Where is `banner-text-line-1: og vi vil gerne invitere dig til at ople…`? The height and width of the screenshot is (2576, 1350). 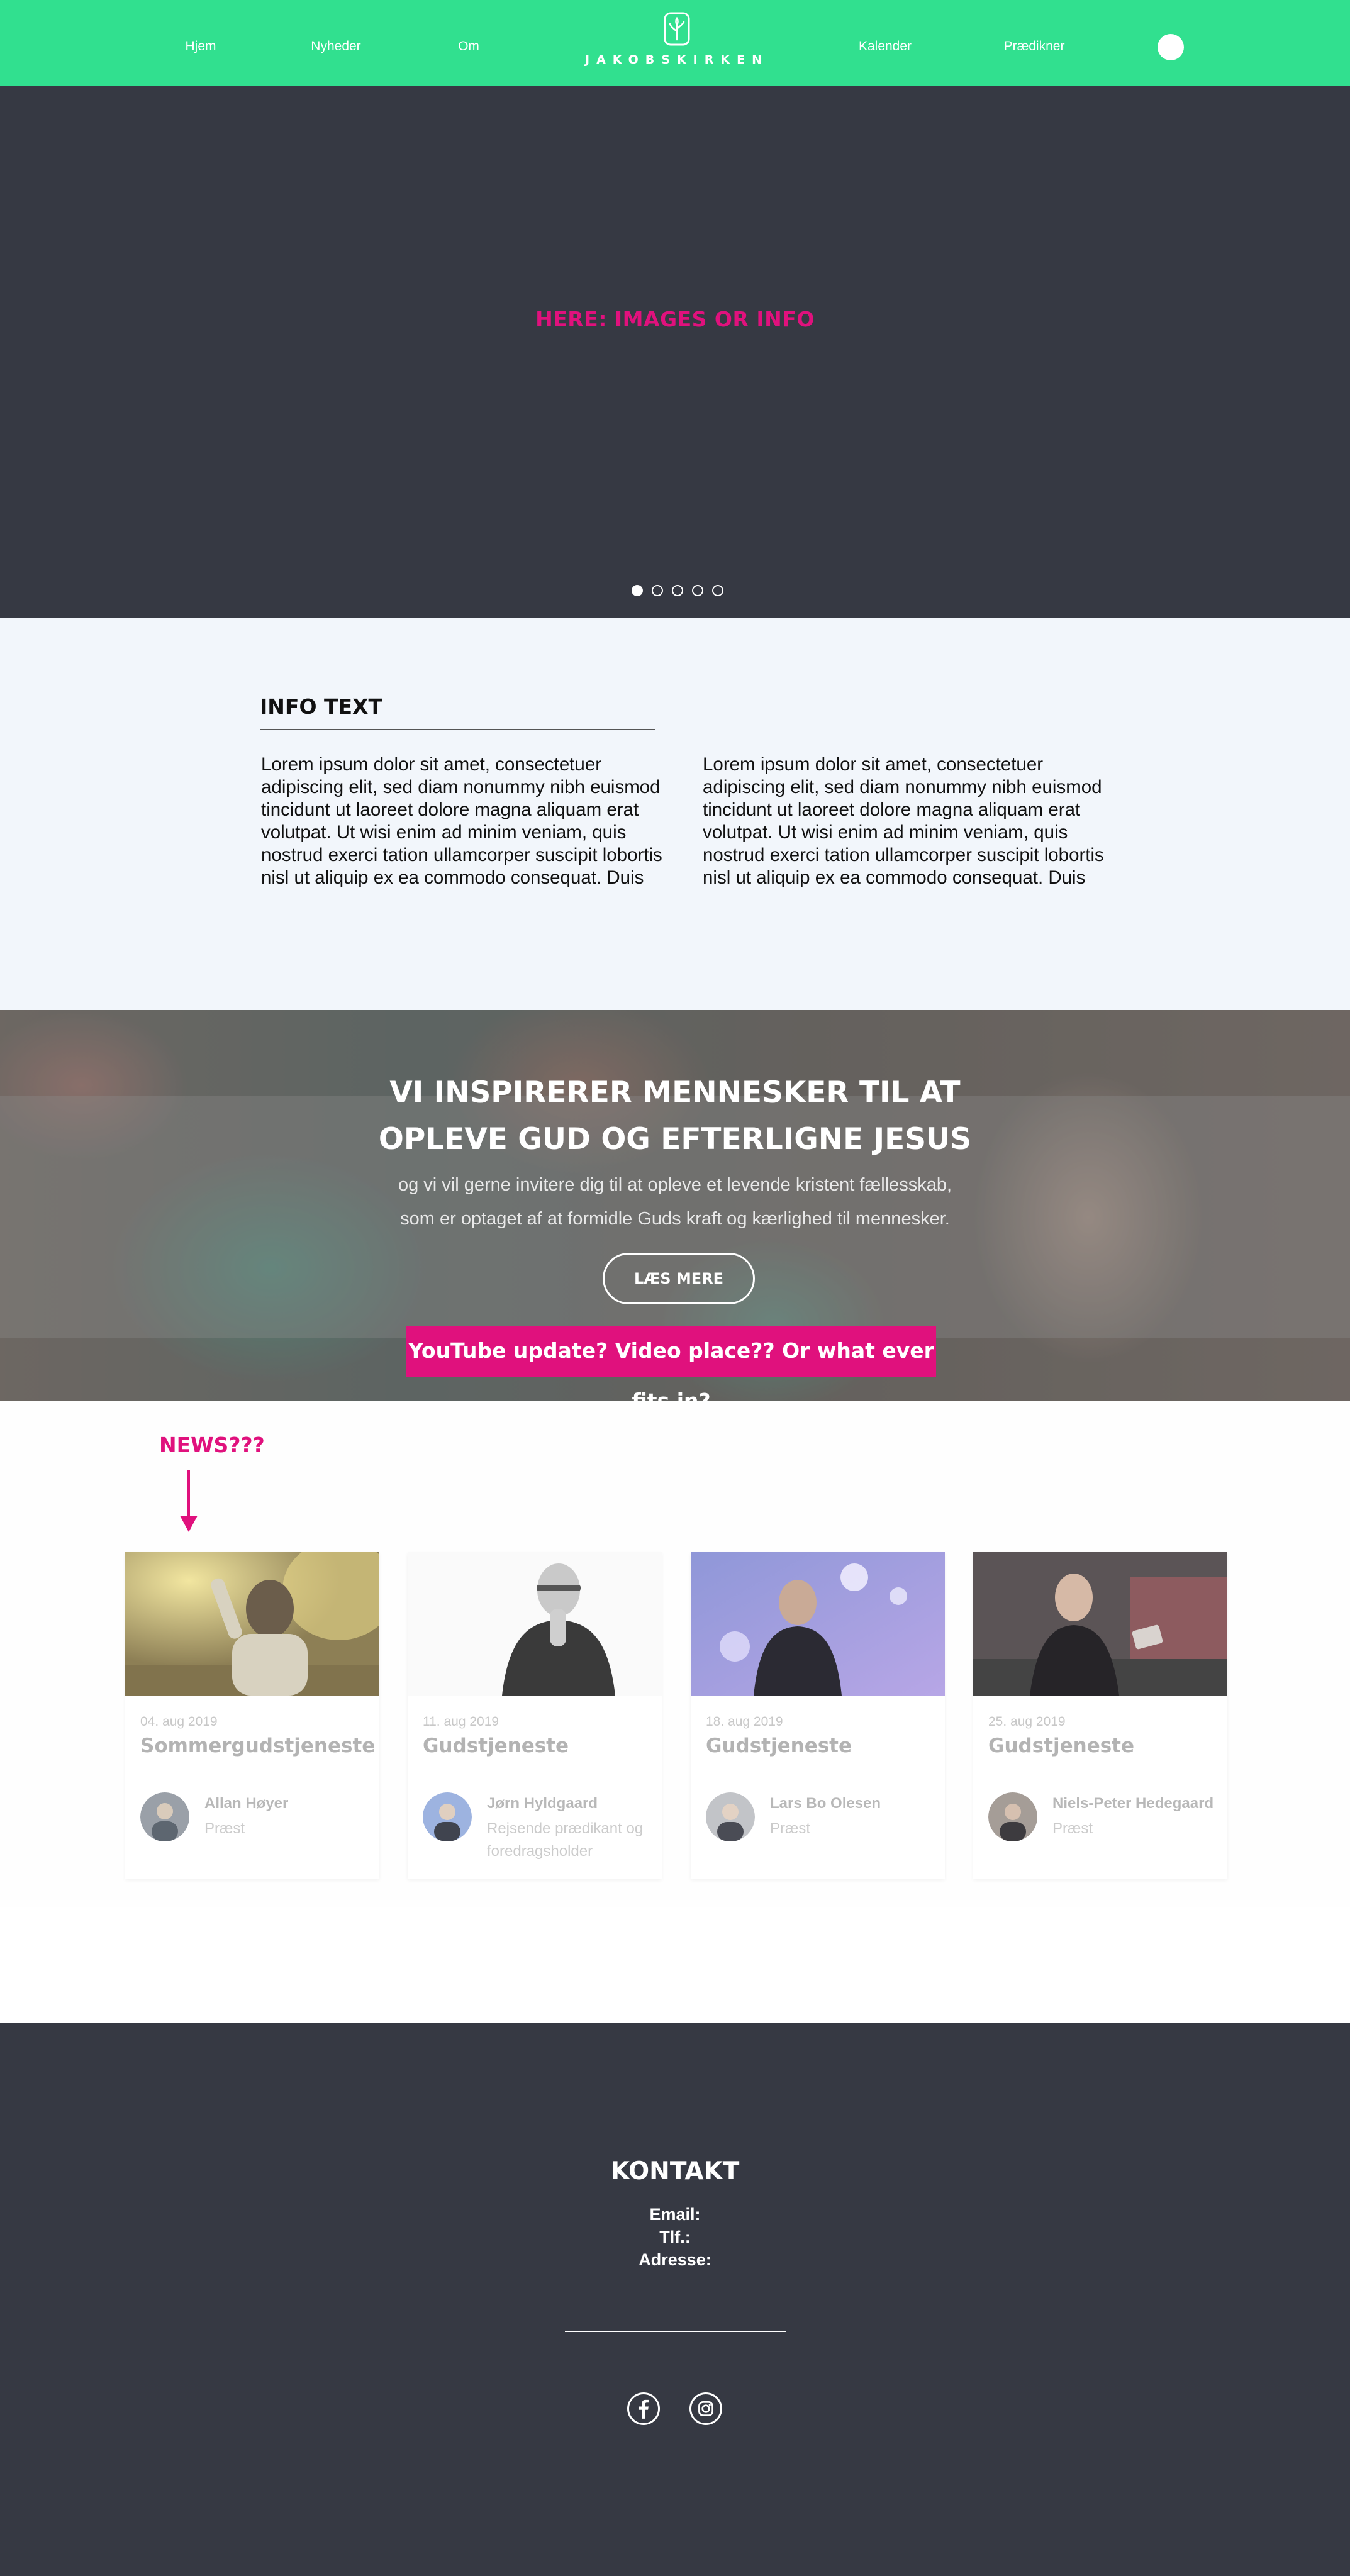
banner-text-line-1: og vi vil gerne invitere dig til at ople… is located at coordinates (675, 1185).